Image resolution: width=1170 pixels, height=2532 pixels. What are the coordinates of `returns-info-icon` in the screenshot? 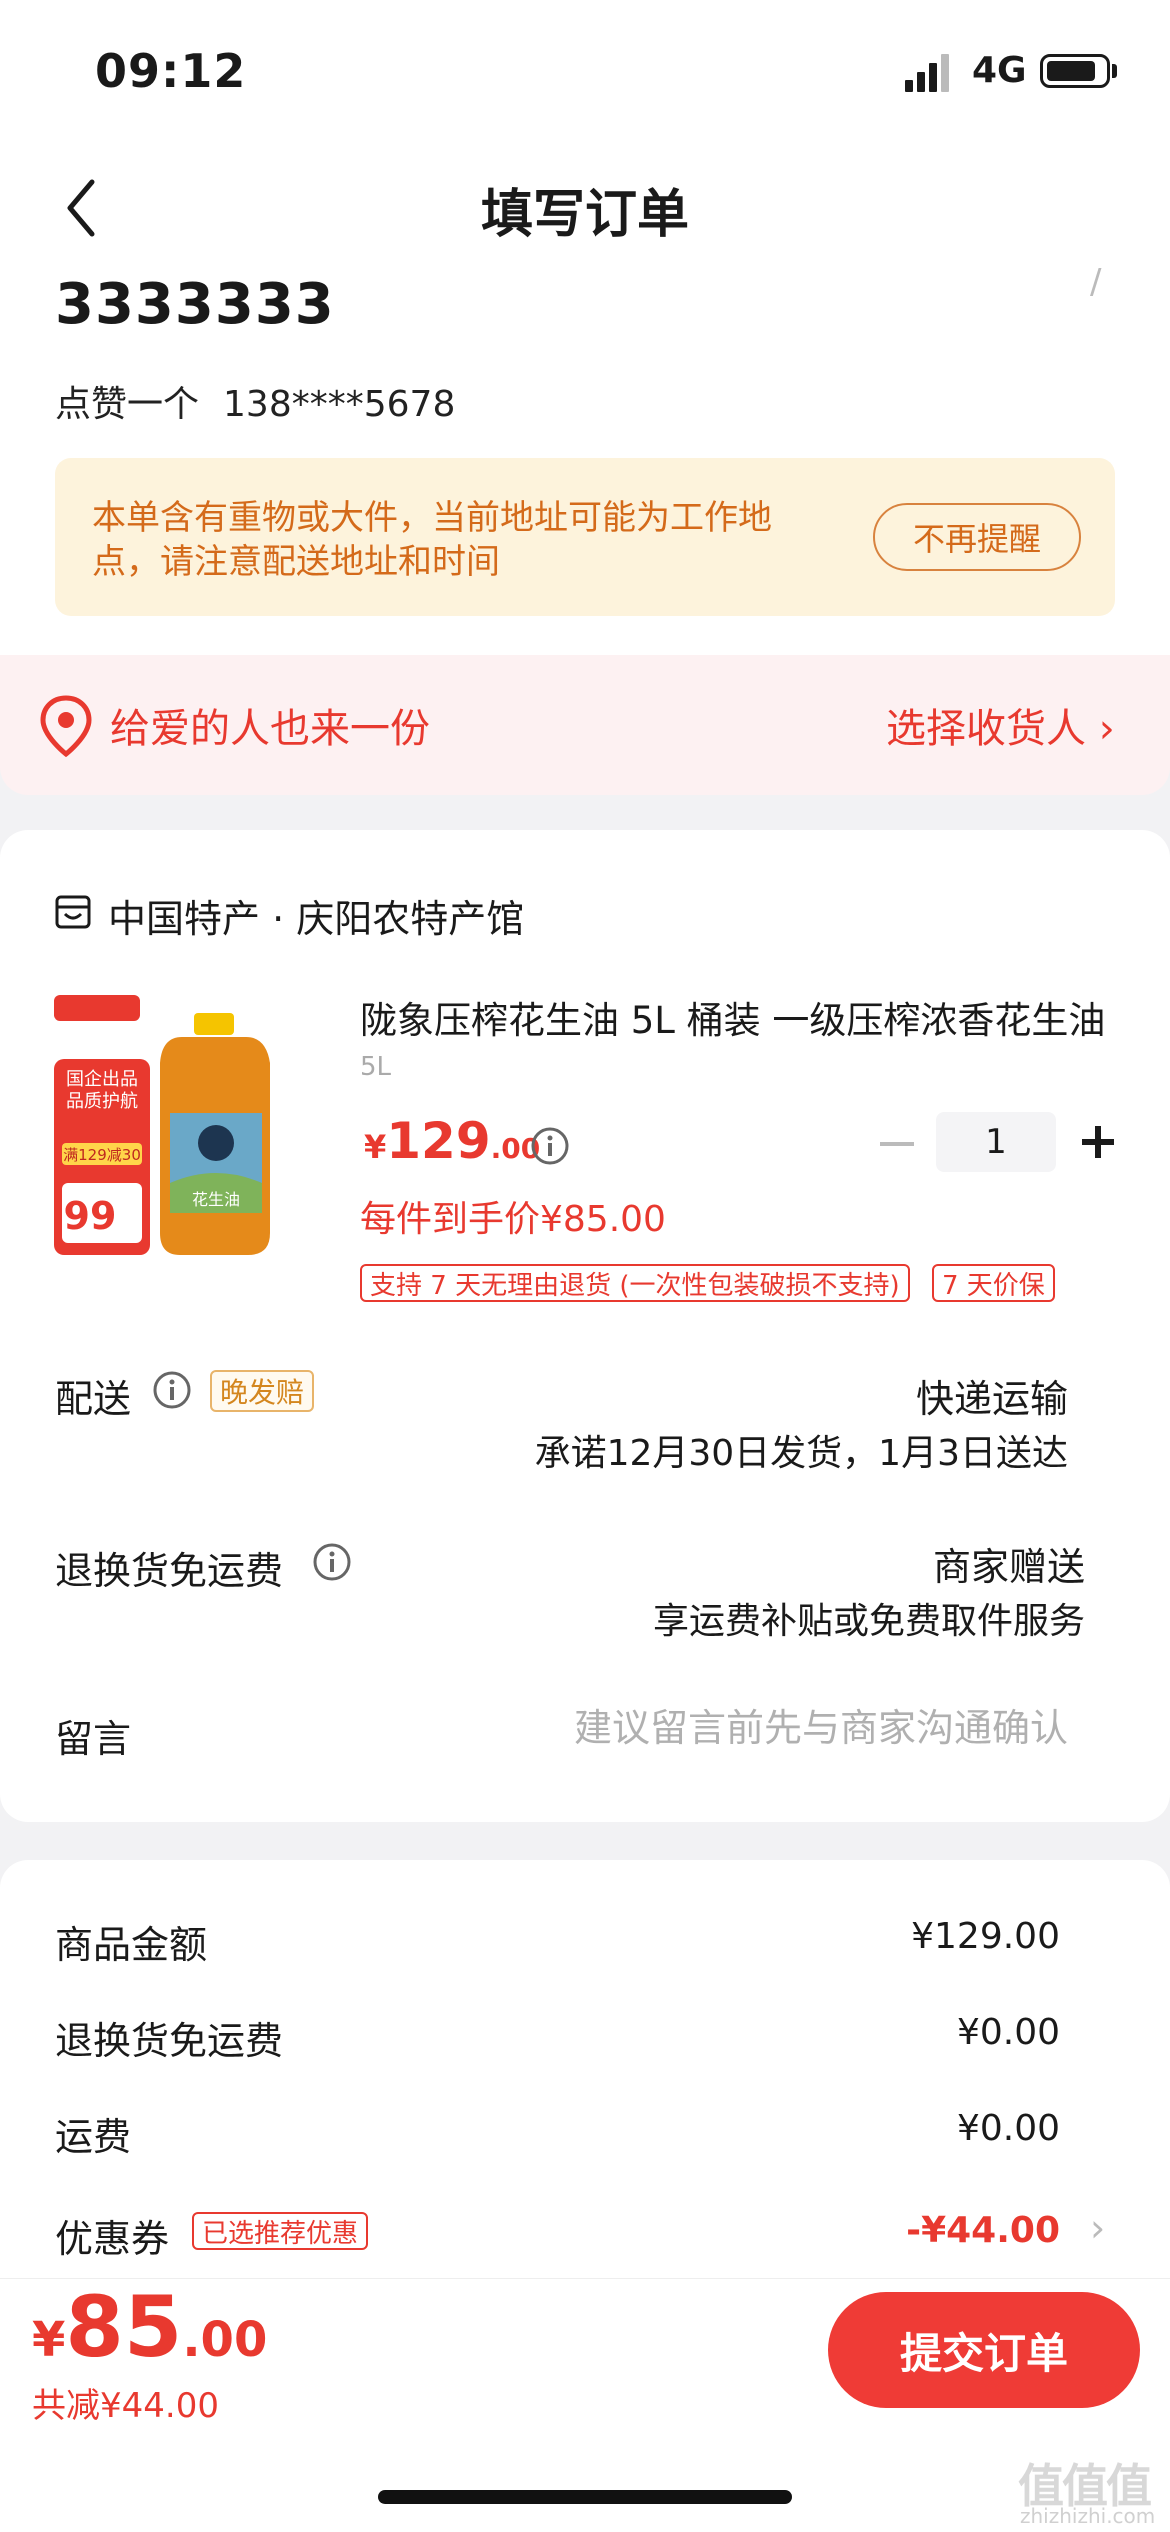 It's located at (332, 1562).